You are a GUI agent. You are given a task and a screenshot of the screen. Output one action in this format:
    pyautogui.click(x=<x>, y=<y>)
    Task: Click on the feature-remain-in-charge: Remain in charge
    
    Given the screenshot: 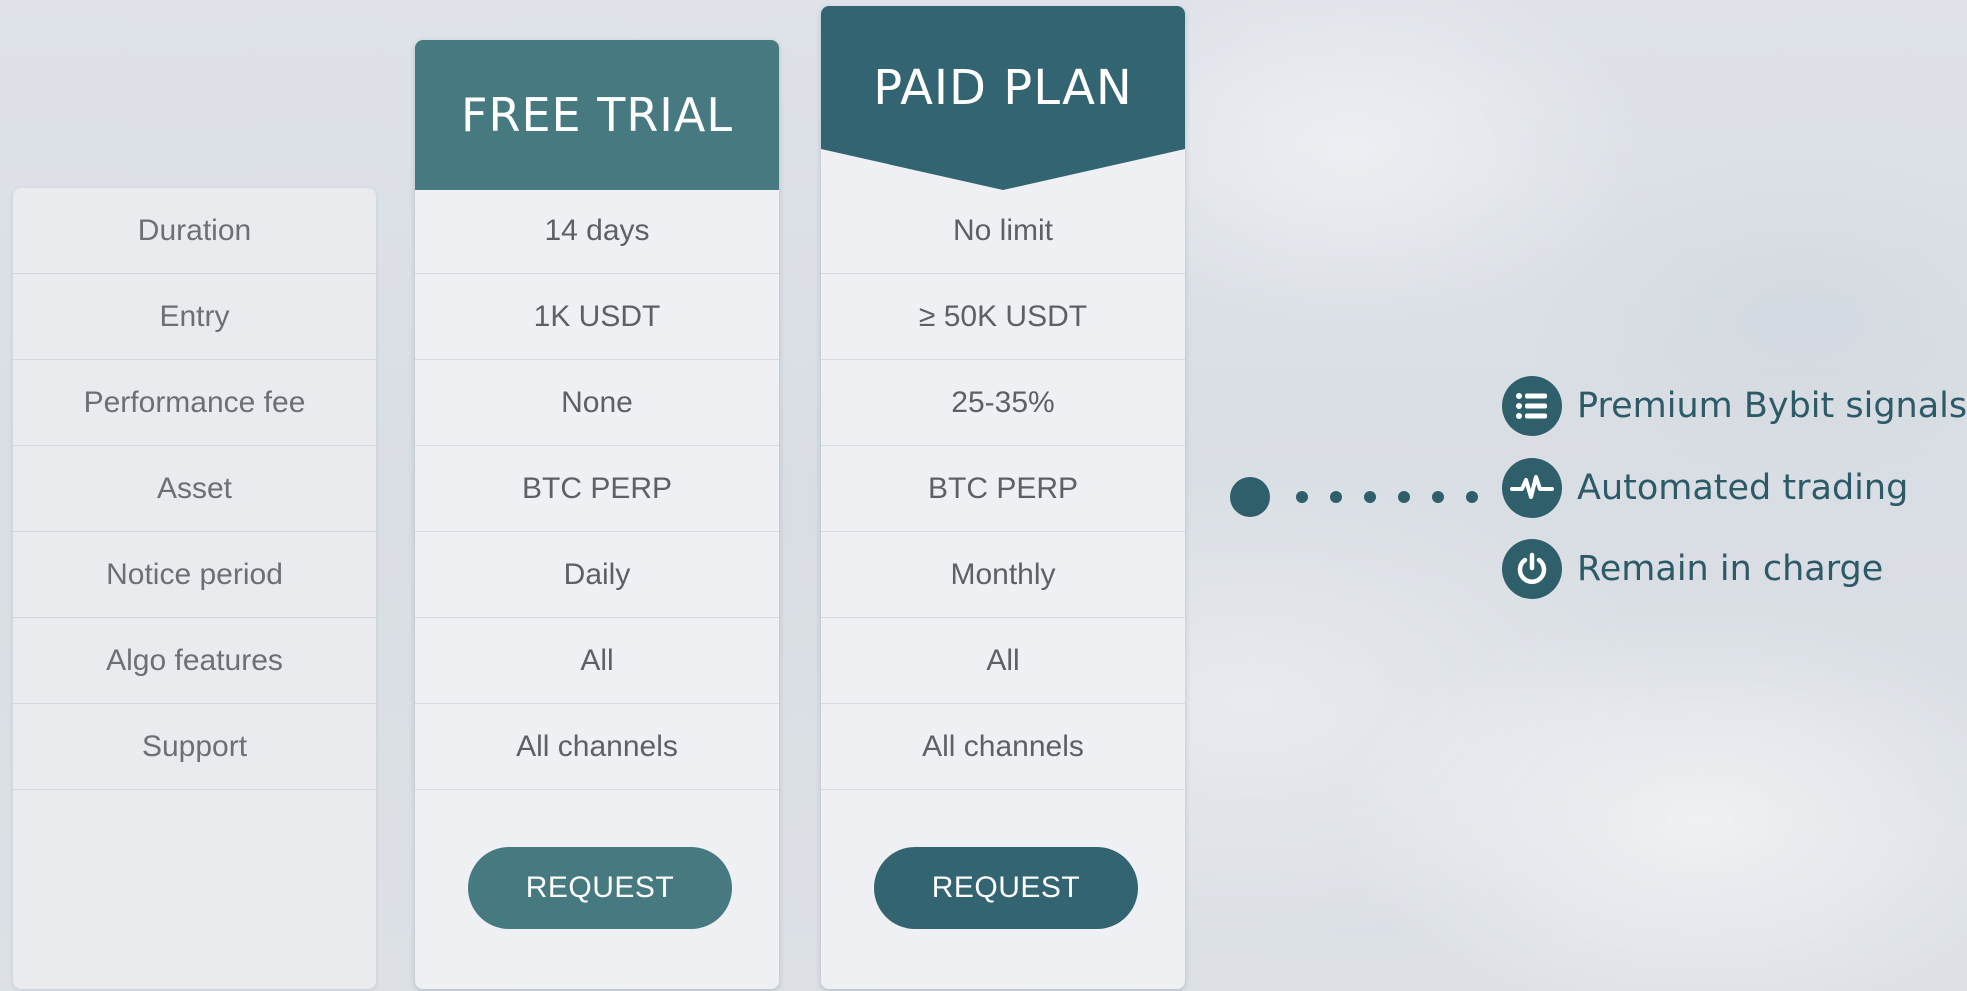 What is the action you would take?
    pyautogui.click(x=1692, y=569)
    